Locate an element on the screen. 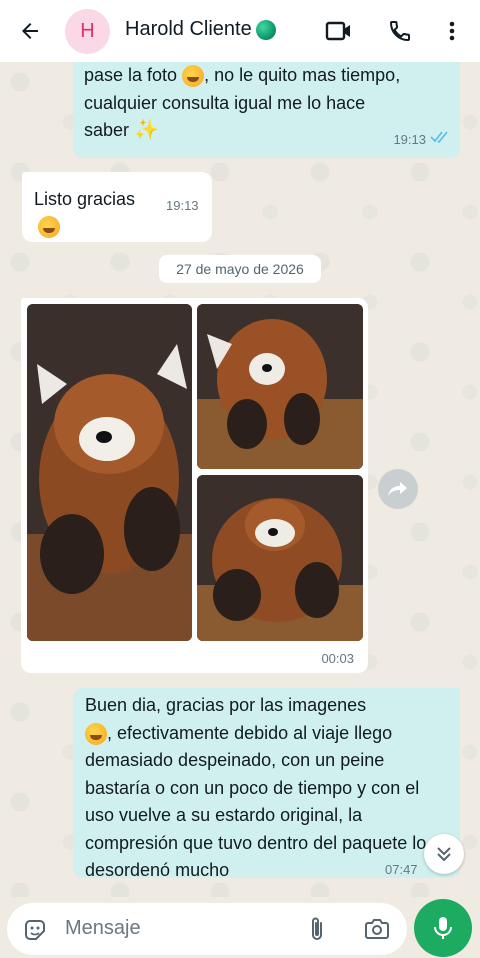 This screenshot has height=958, width=480. scroll-to-bottom-button is located at coordinates (444, 854).